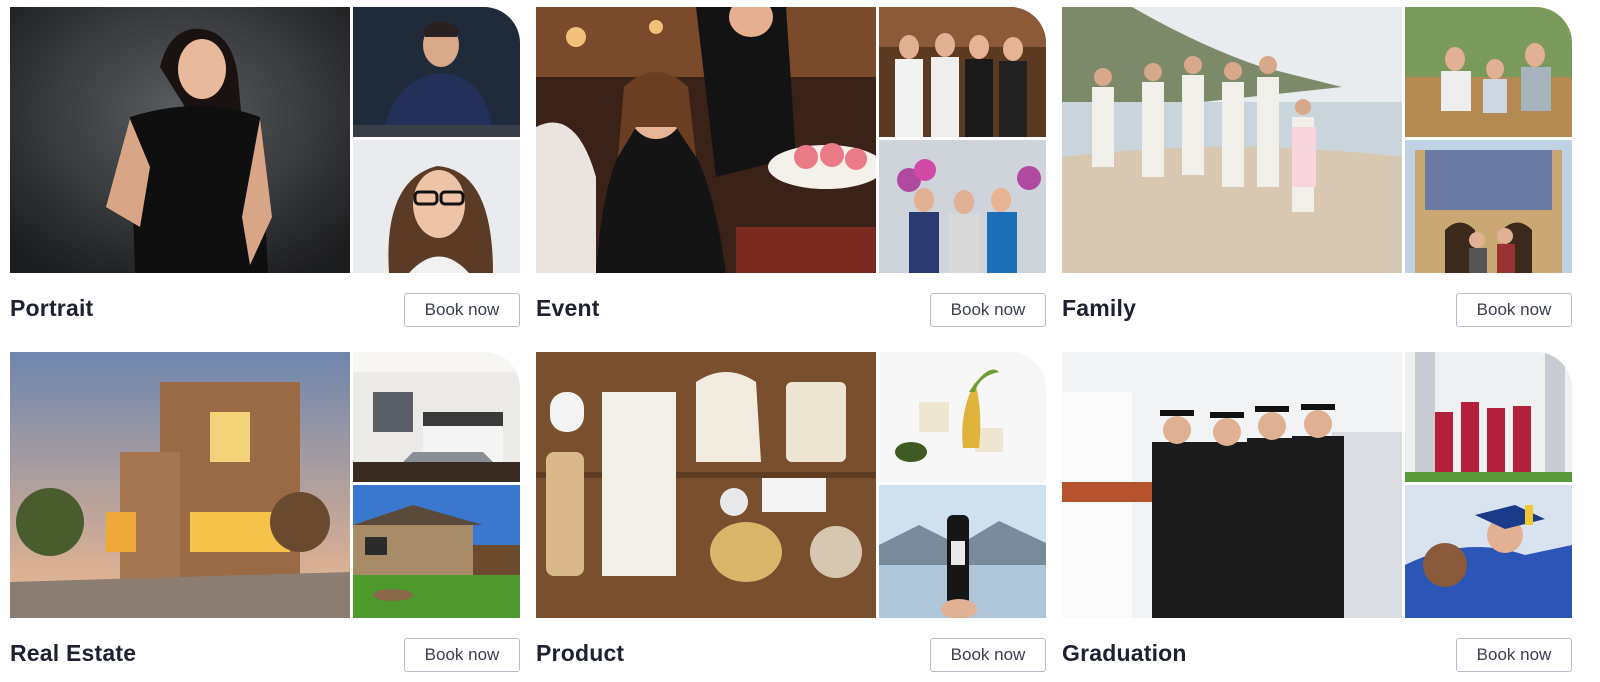  I want to click on graduation-main-photo, so click(1232, 485).